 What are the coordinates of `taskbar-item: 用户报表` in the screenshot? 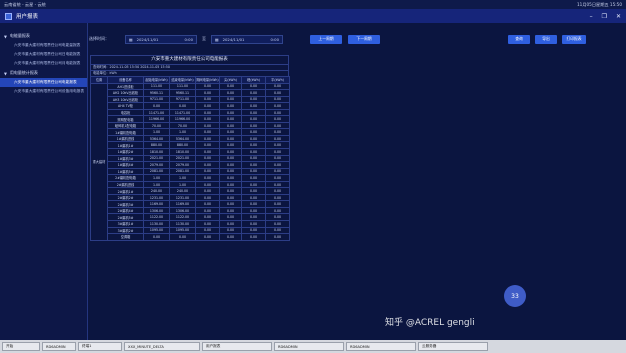 It's located at (237, 346).